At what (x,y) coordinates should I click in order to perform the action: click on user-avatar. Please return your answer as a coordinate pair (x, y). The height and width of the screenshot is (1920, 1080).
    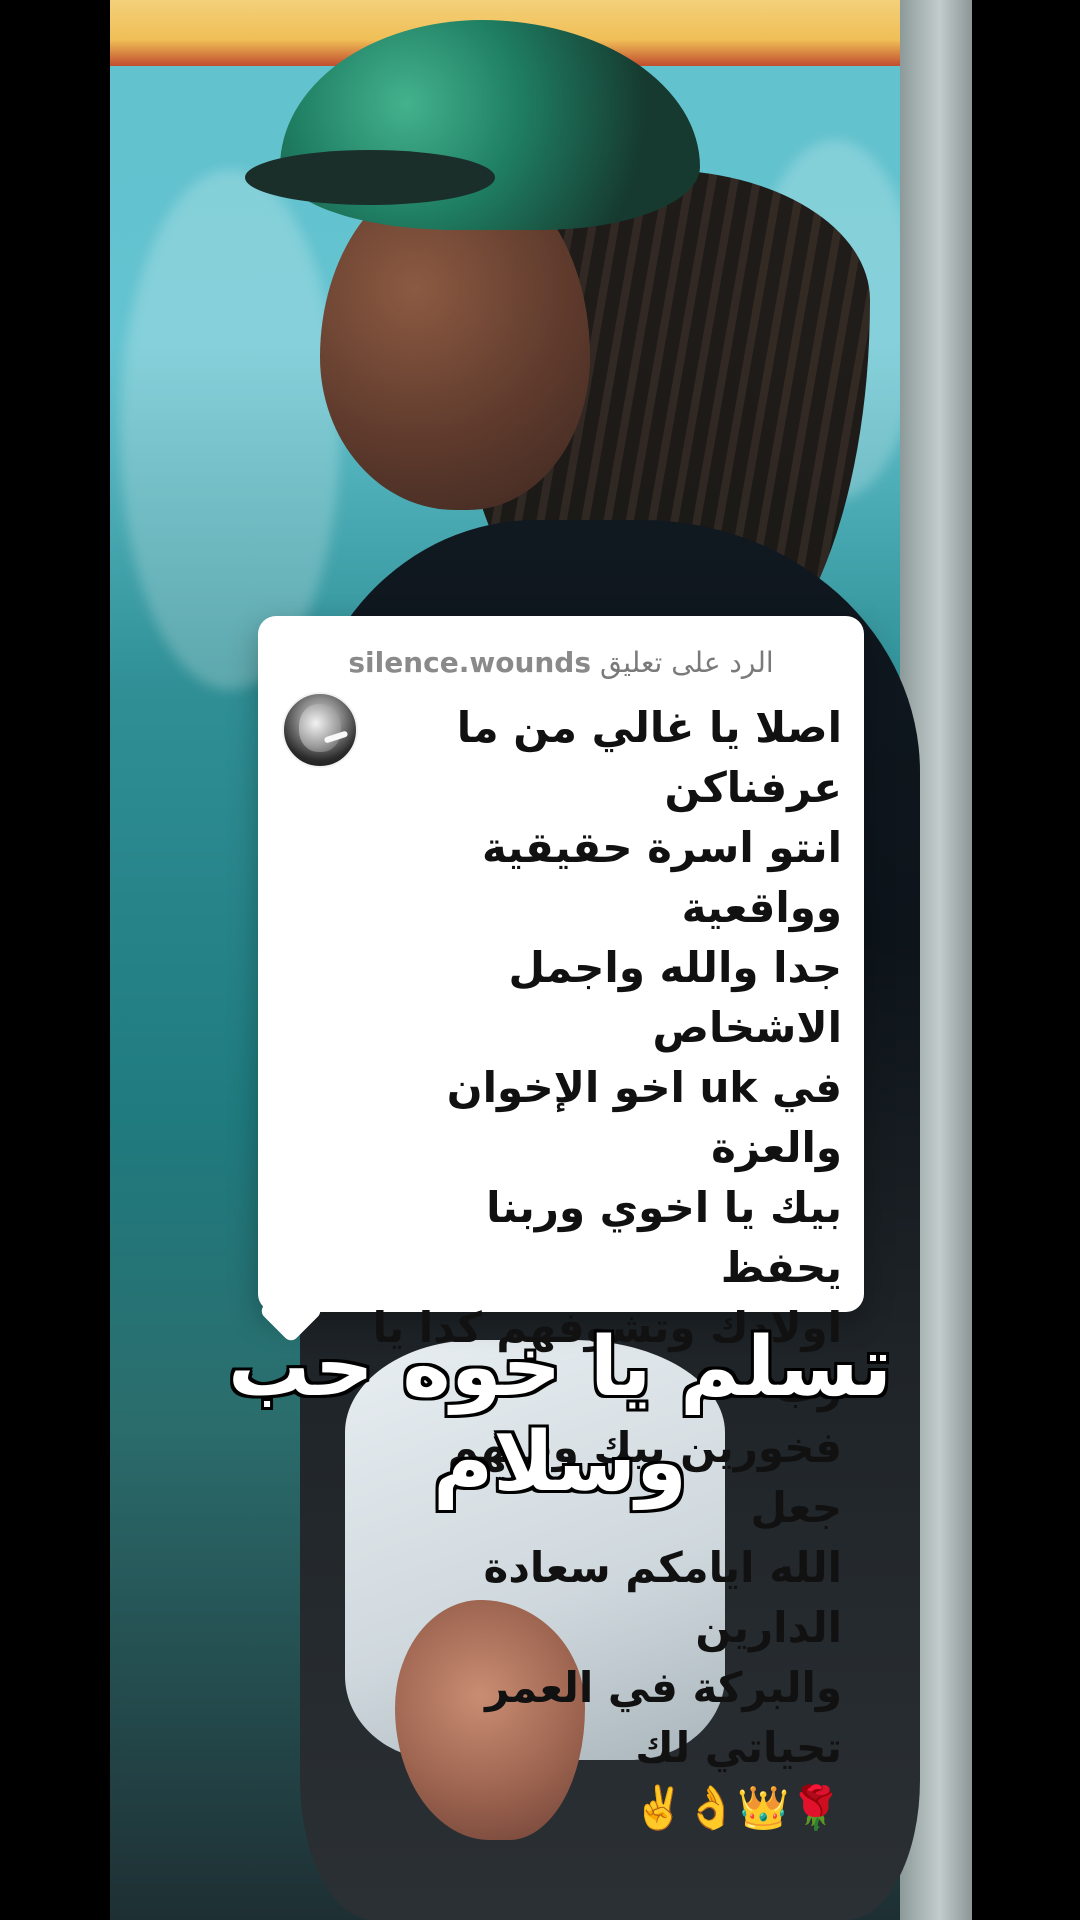
    Looking at the image, I should click on (320, 730).